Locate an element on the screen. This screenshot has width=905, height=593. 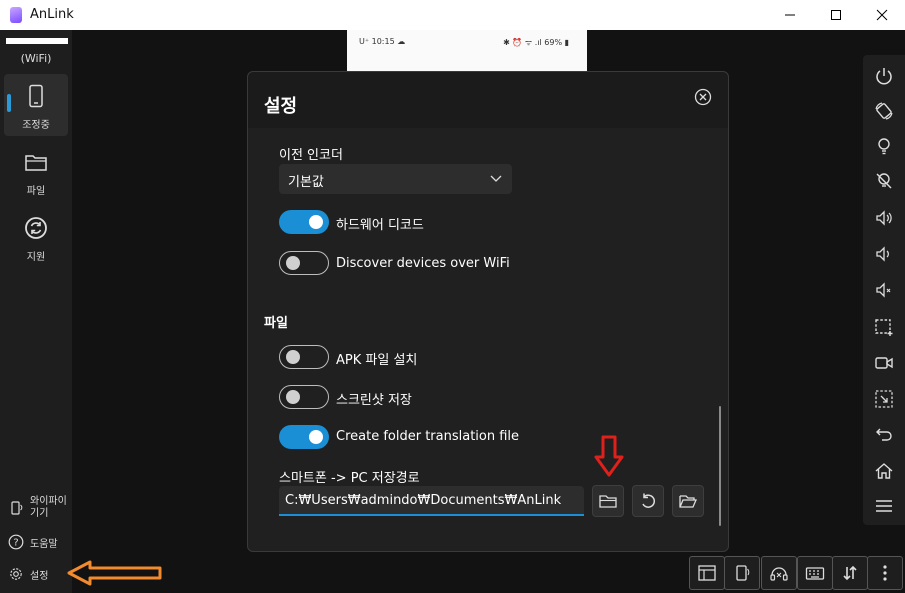
discover-wifi-label: Discover devices over WiFi is located at coordinates (423, 263).